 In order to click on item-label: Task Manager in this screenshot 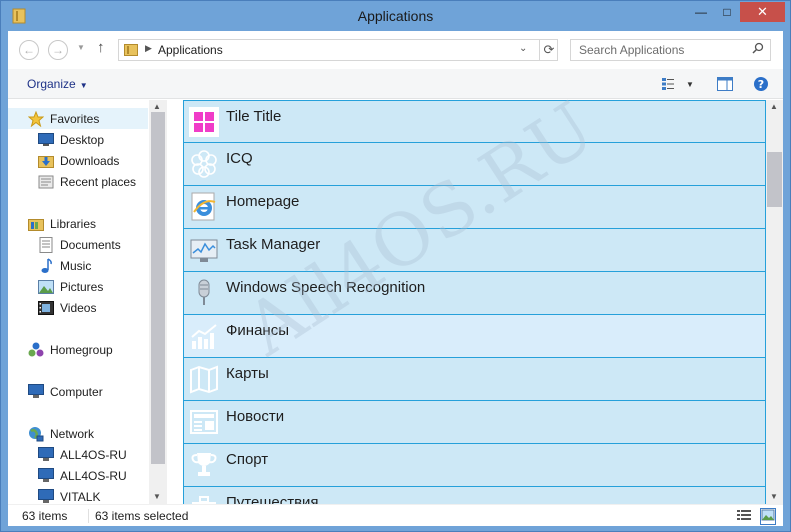, I will do `click(273, 244)`.